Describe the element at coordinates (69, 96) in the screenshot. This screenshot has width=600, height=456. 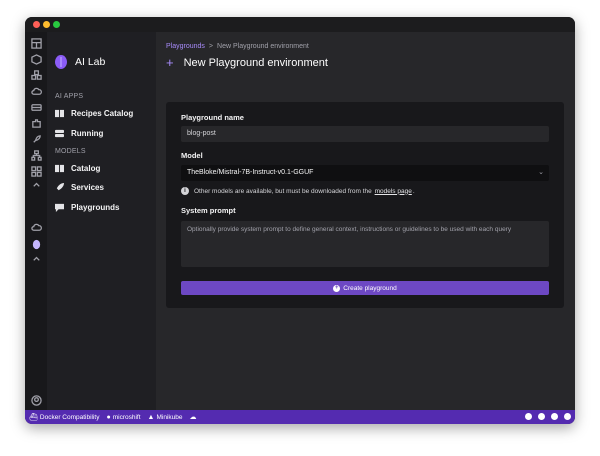
I see `section-label-ai-apps: AI APPS` at that location.